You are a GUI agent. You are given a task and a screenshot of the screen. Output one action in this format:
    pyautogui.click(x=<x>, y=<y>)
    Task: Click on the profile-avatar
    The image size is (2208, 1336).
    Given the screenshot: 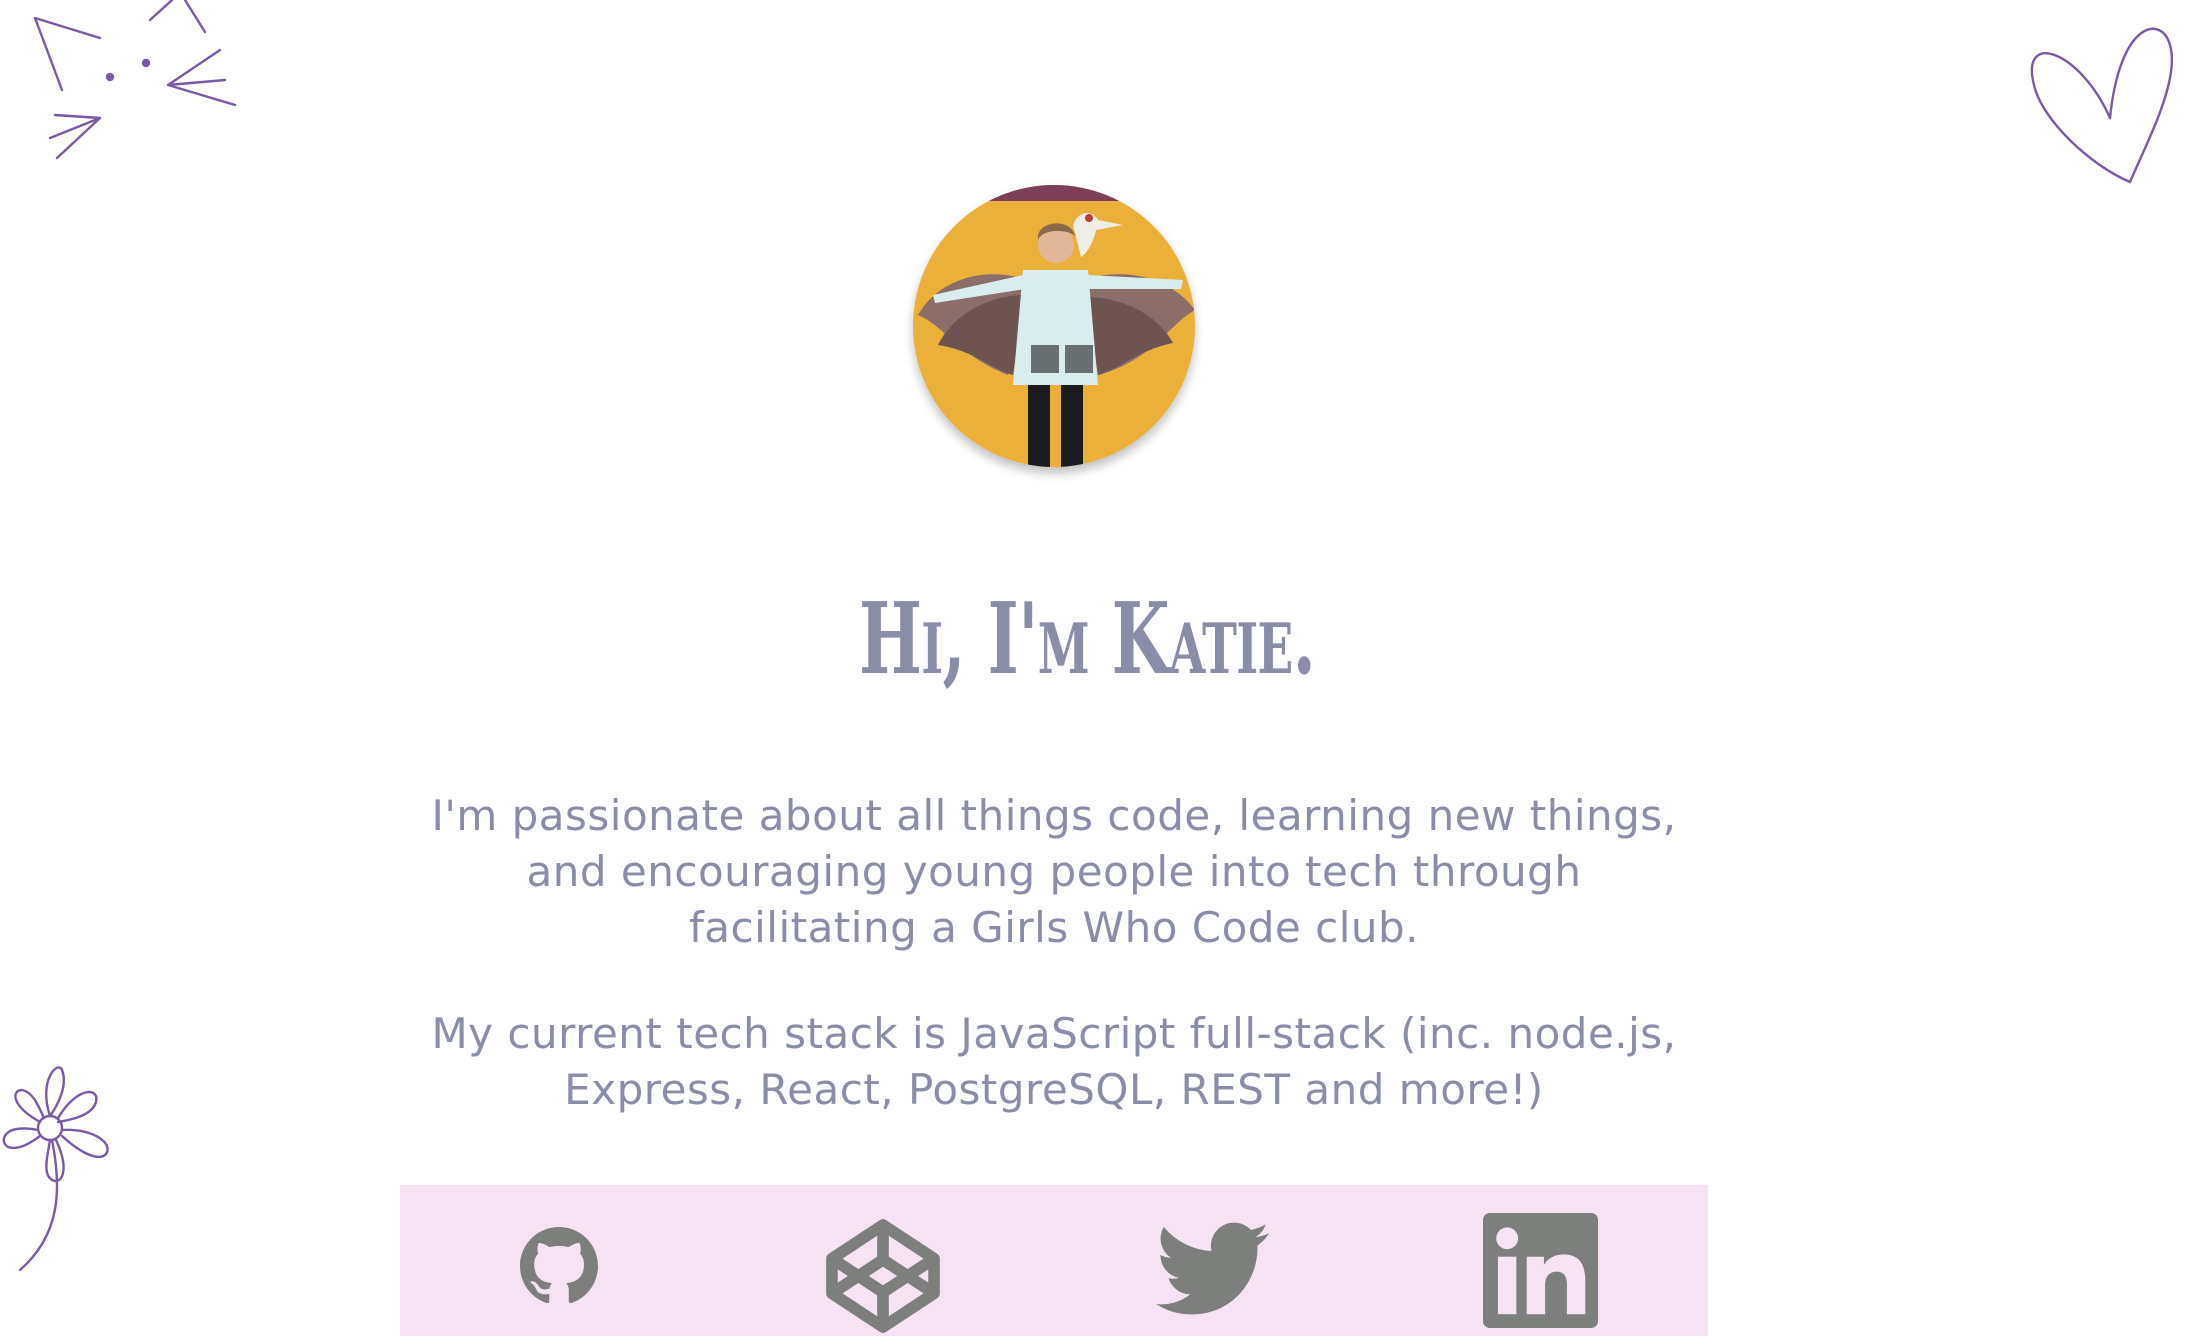 What is the action you would take?
    pyautogui.click(x=1054, y=326)
    